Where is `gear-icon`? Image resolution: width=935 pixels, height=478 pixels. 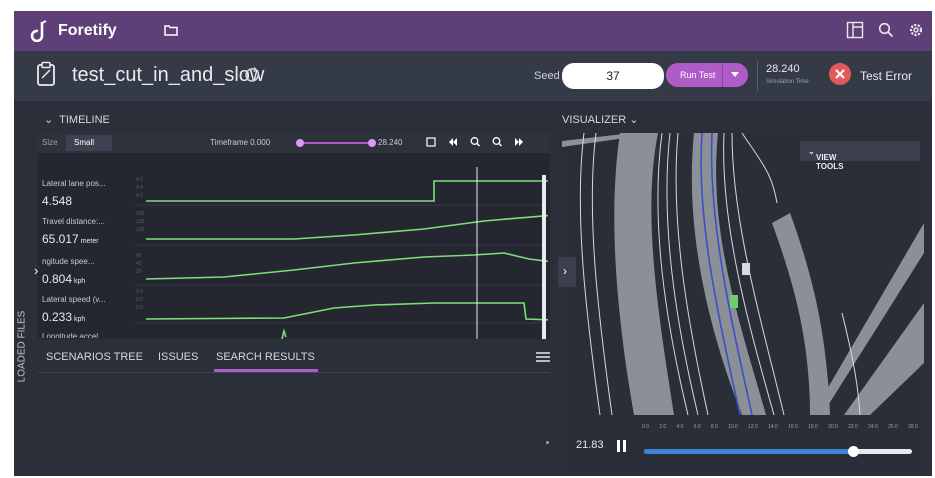
gear-icon is located at coordinates (916, 30).